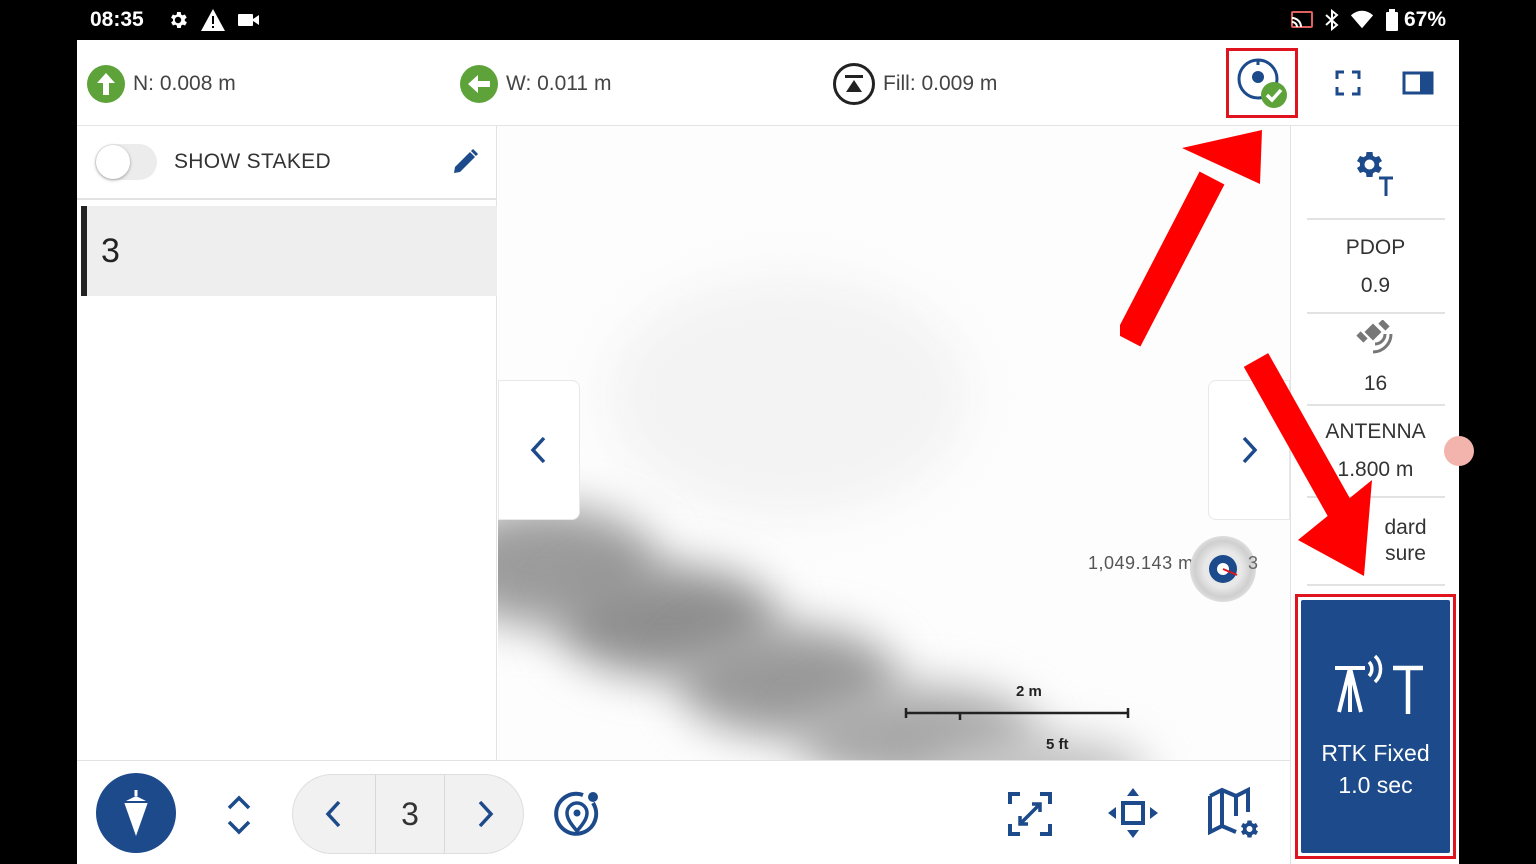  Describe the element at coordinates (1029, 691) in the screenshot. I see `scale-label-meters: 2 m` at that location.